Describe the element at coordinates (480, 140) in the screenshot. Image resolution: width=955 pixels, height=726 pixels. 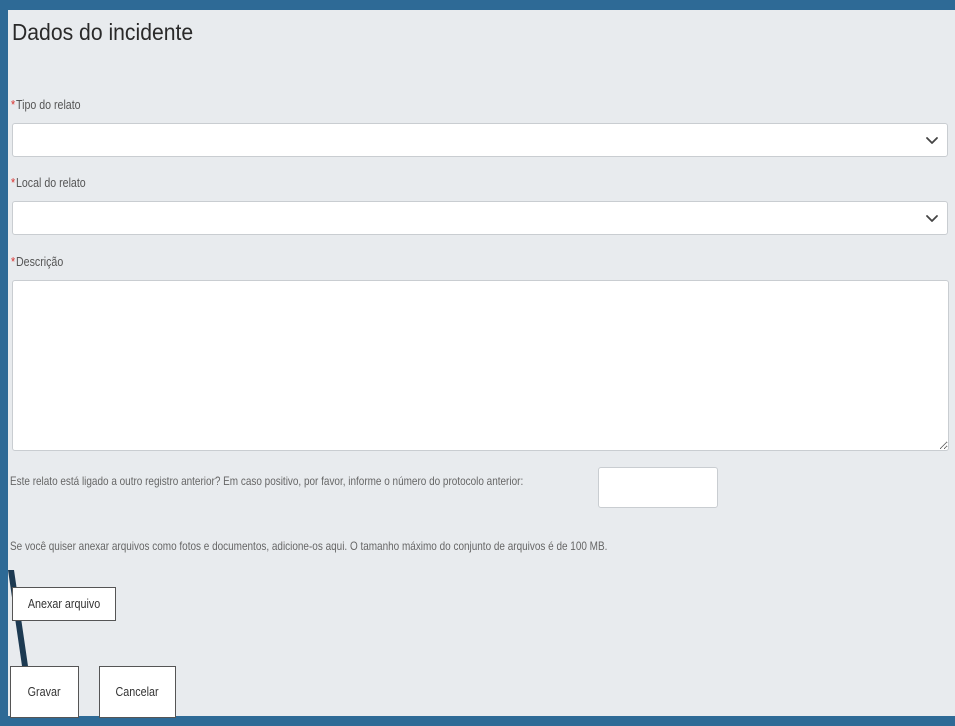
I see `tipo-select` at that location.